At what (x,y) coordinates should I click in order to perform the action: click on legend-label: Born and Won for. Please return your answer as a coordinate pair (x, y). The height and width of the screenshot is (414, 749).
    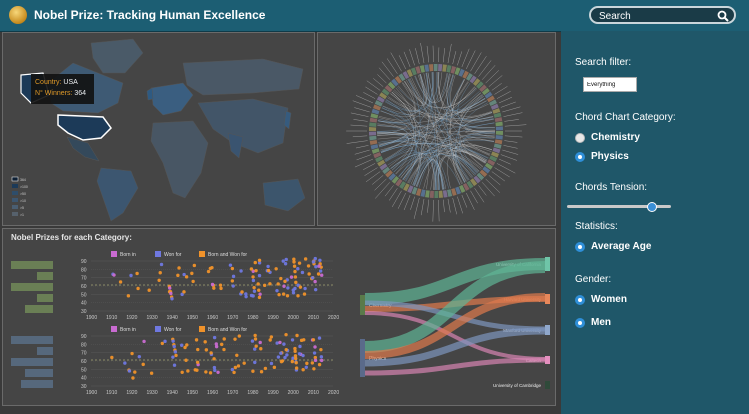
    Looking at the image, I should click on (227, 330).